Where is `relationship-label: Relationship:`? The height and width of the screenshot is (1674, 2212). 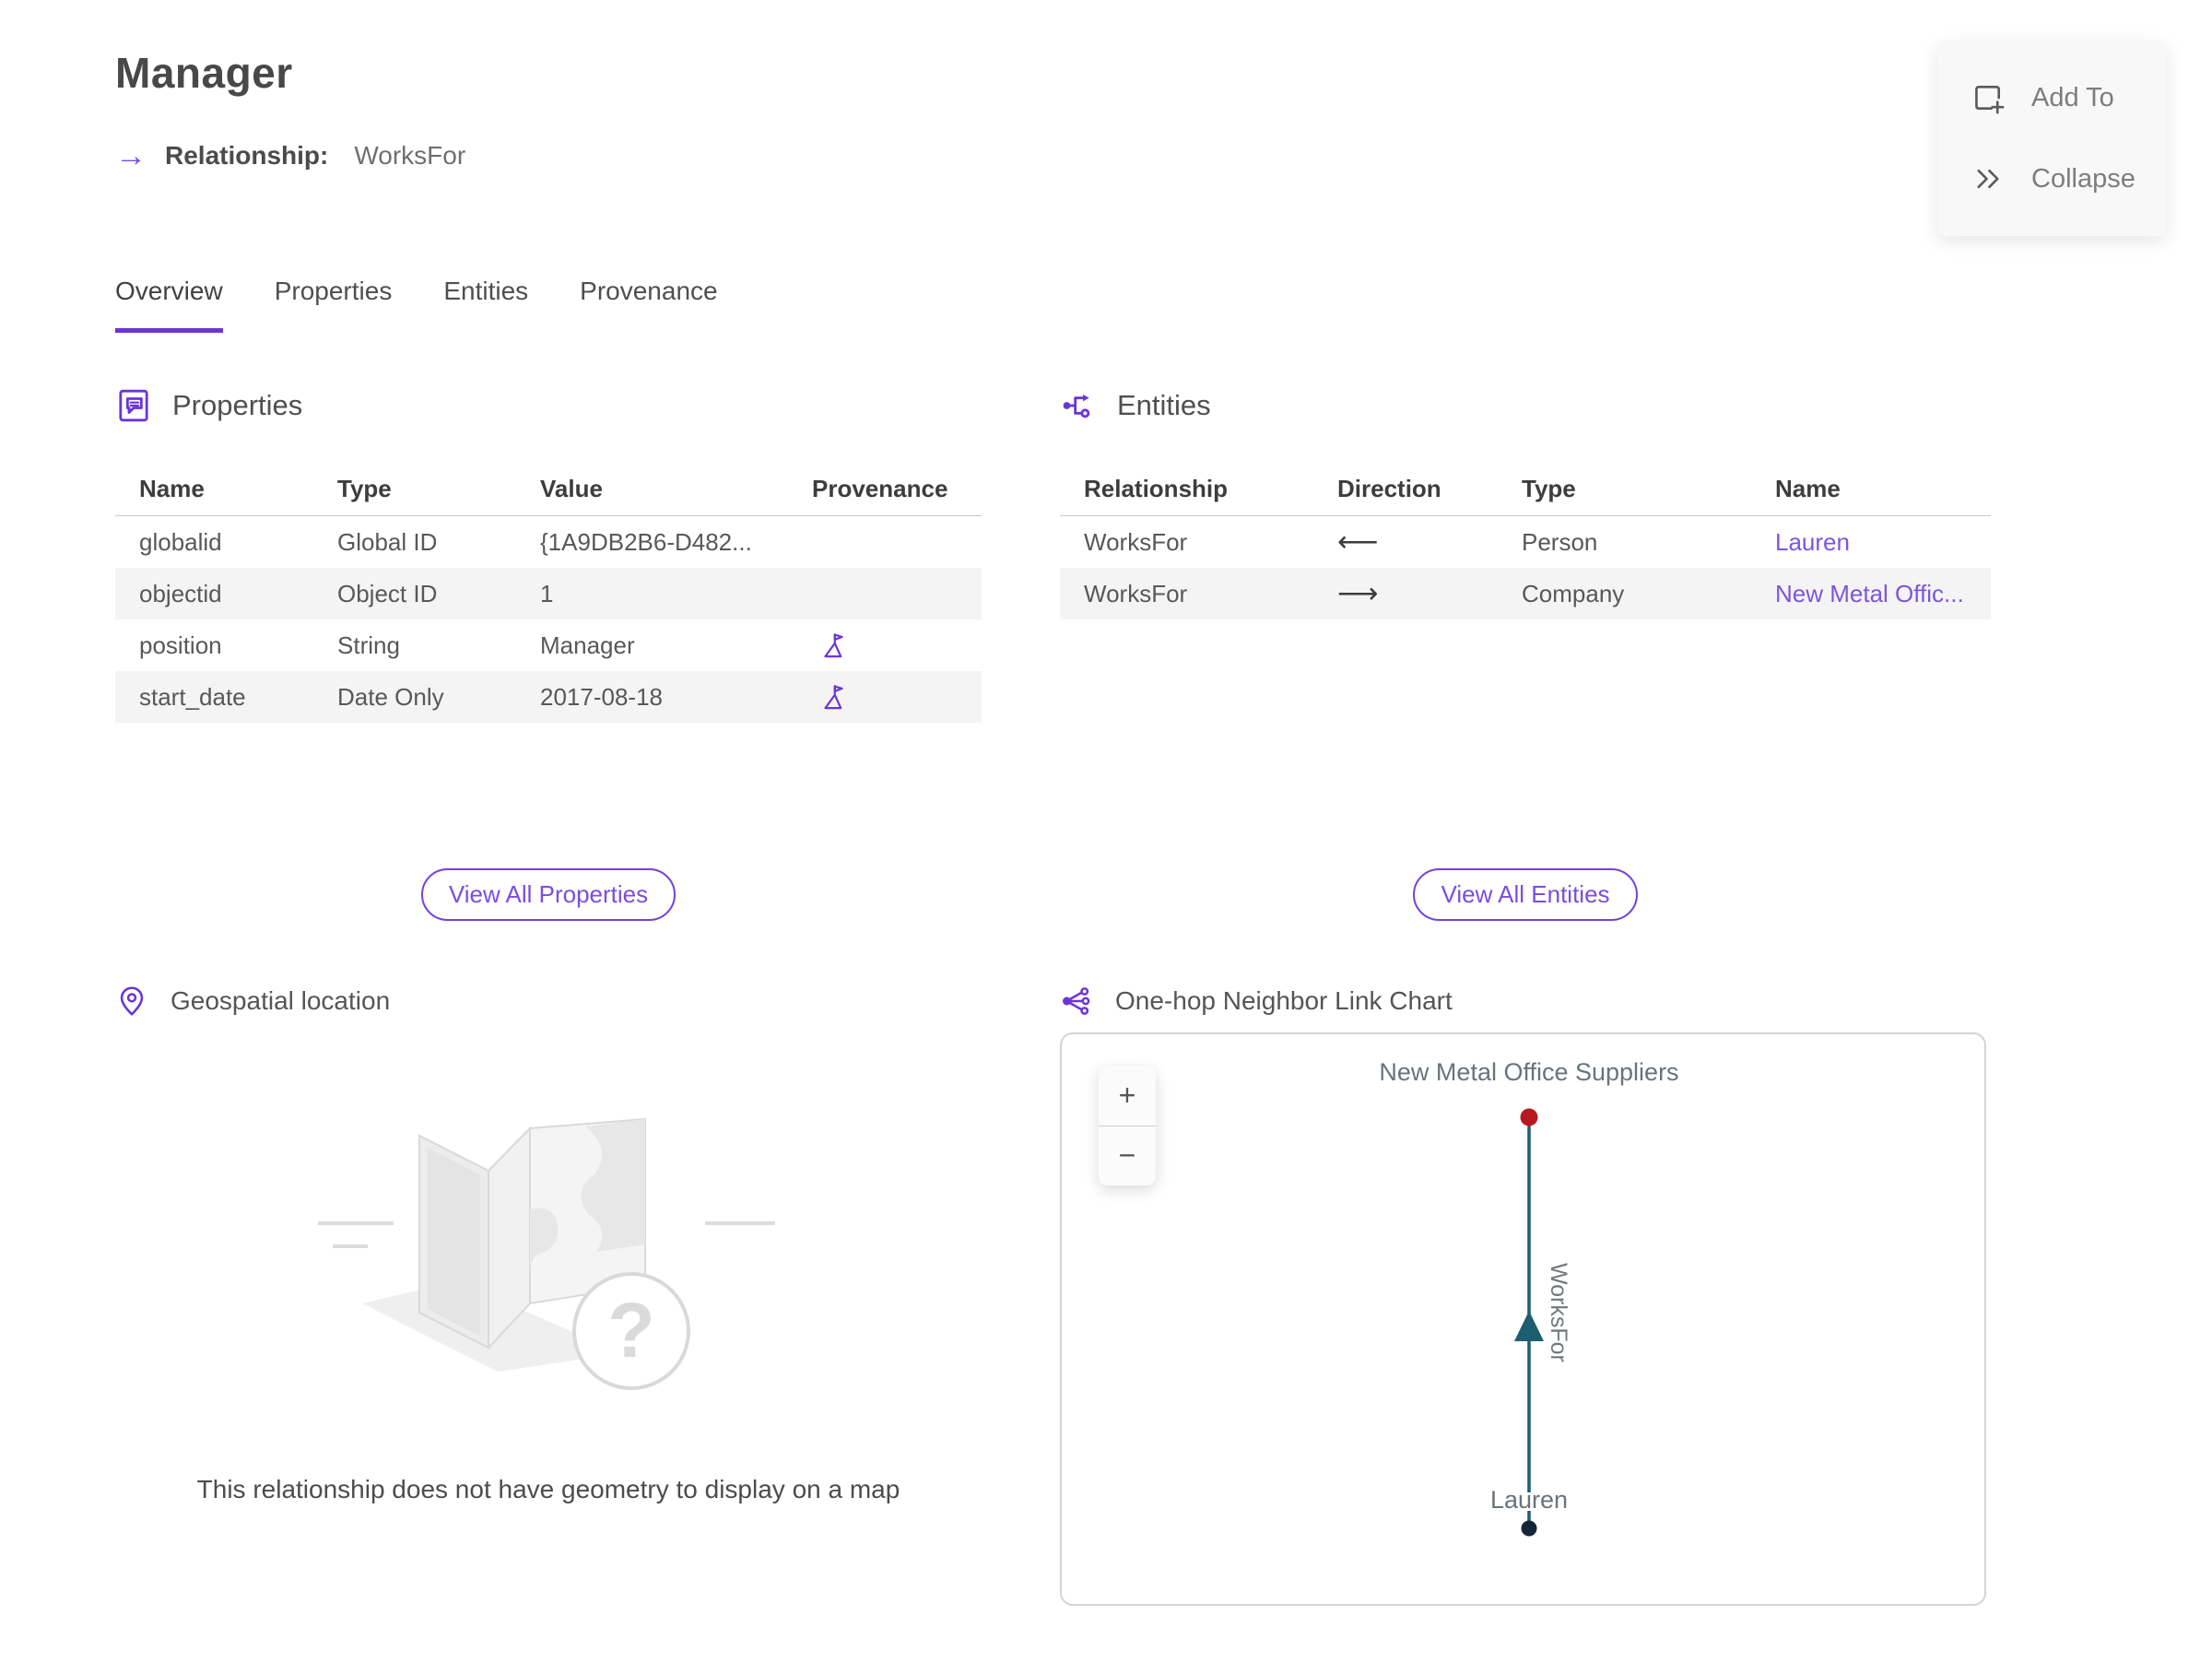 relationship-label: Relationship: is located at coordinates (247, 156).